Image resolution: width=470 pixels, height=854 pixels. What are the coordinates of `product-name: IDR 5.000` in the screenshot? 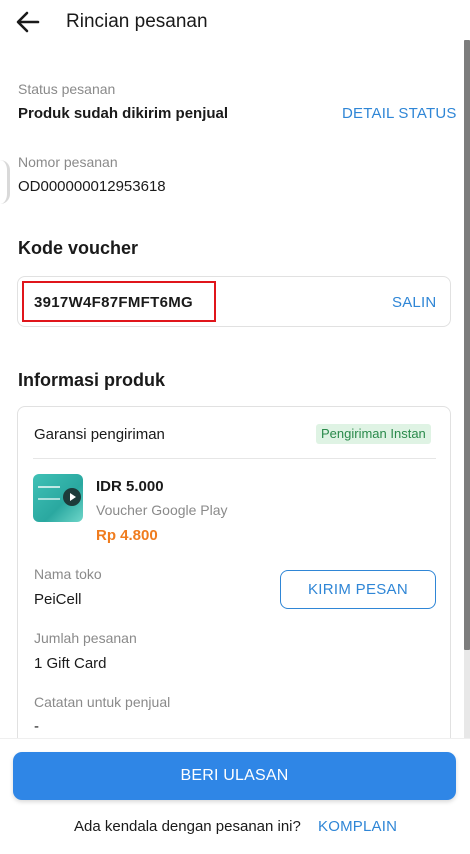 It's located at (130, 486).